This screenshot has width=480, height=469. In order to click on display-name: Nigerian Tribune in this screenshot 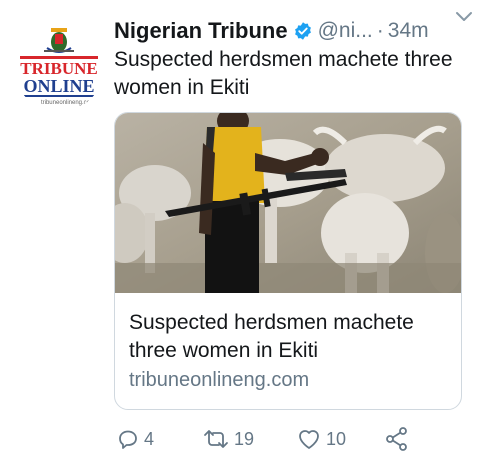, I will do `click(201, 31)`.